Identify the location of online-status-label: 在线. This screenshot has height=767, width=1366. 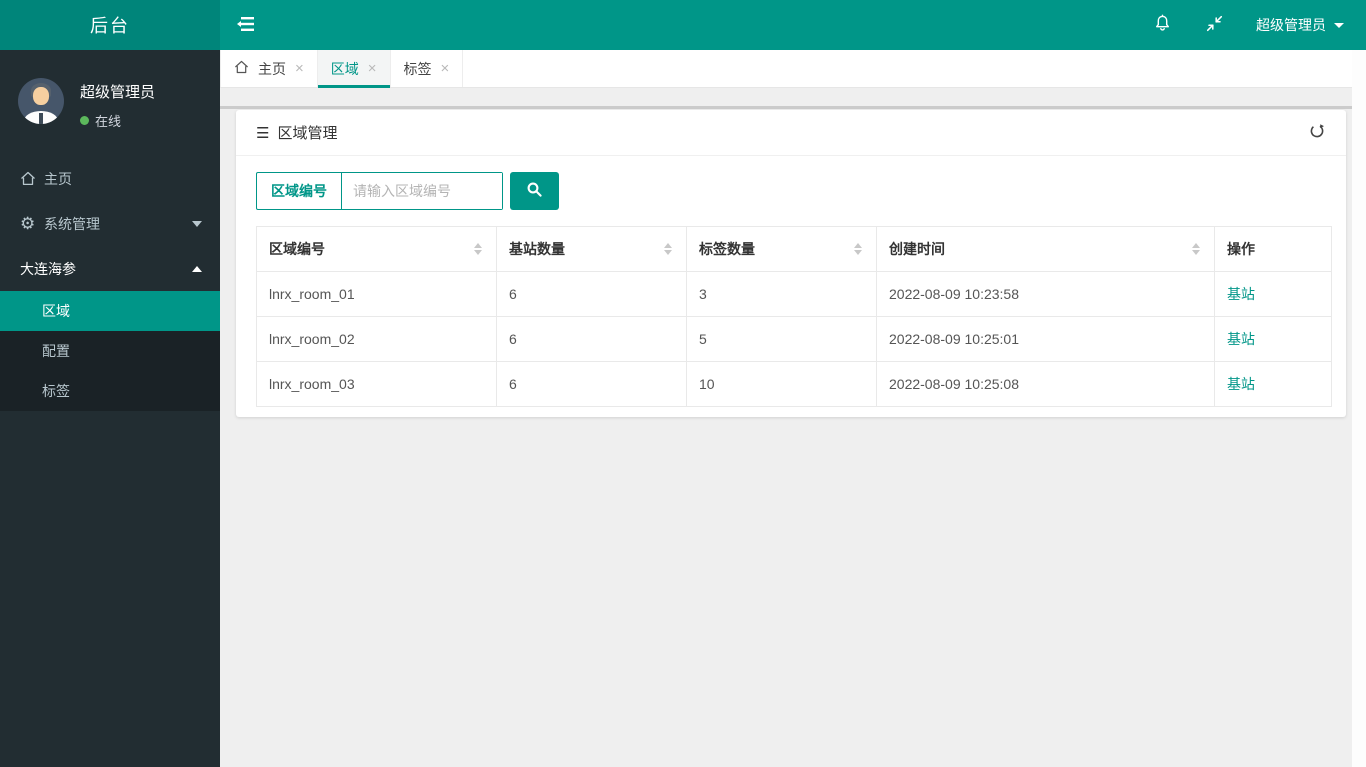
(108, 121).